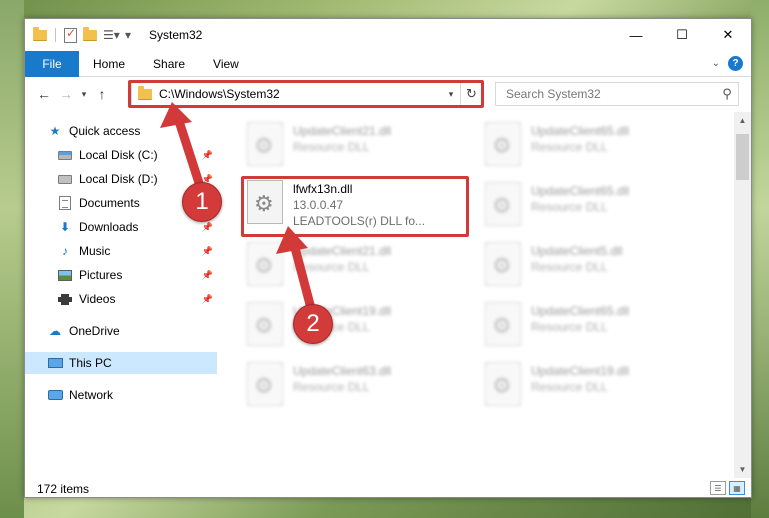  I want to click on tiles-view-icon: ▦, so click(737, 488).